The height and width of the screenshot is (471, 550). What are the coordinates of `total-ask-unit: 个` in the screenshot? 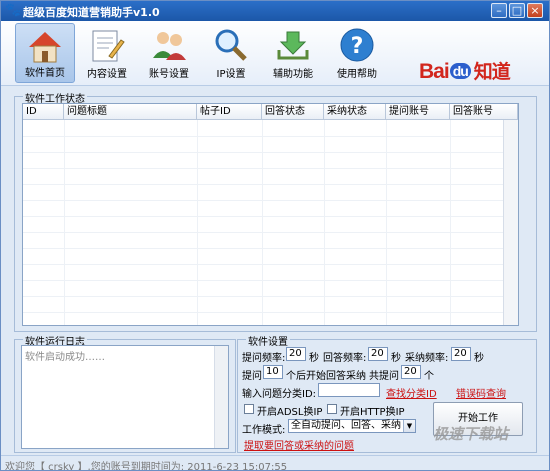 It's located at (429, 376).